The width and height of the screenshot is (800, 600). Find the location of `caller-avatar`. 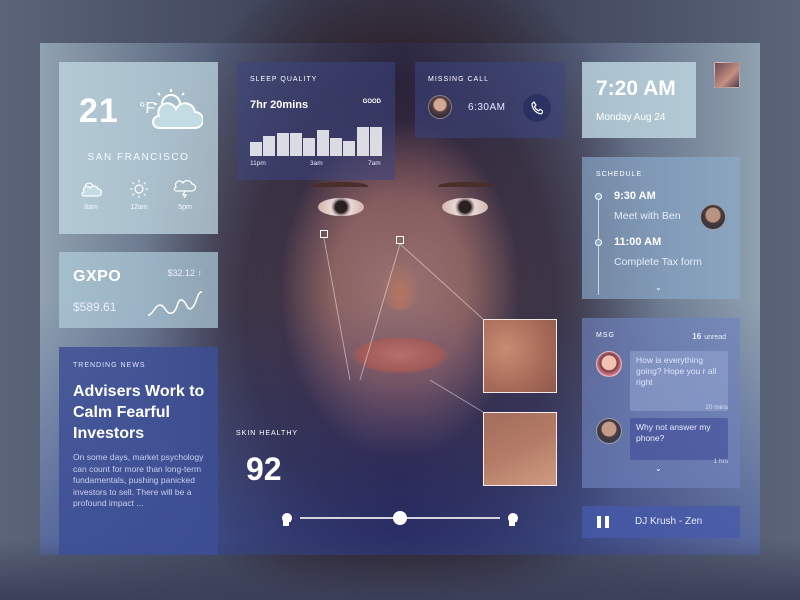

caller-avatar is located at coordinates (440, 107).